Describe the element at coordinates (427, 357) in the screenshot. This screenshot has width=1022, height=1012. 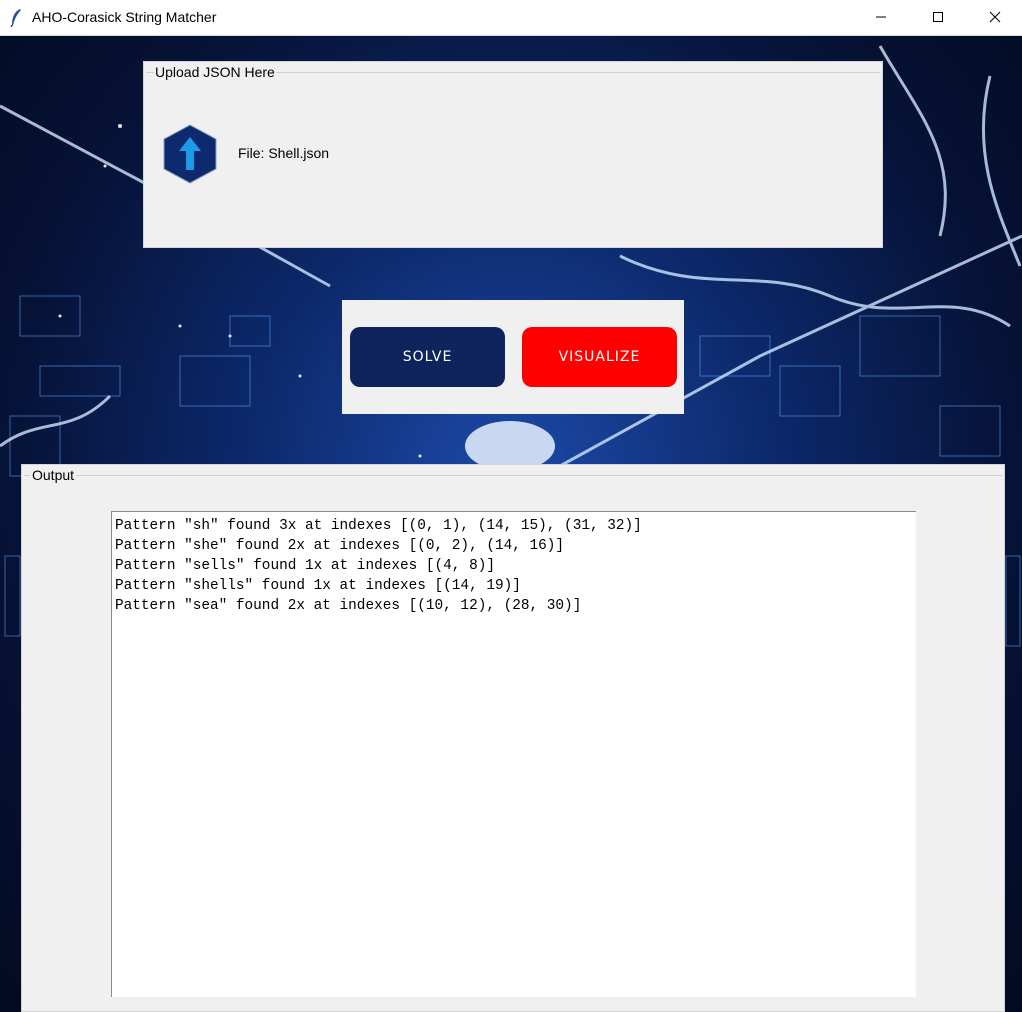
I see `solve-button: SOLVE` at that location.